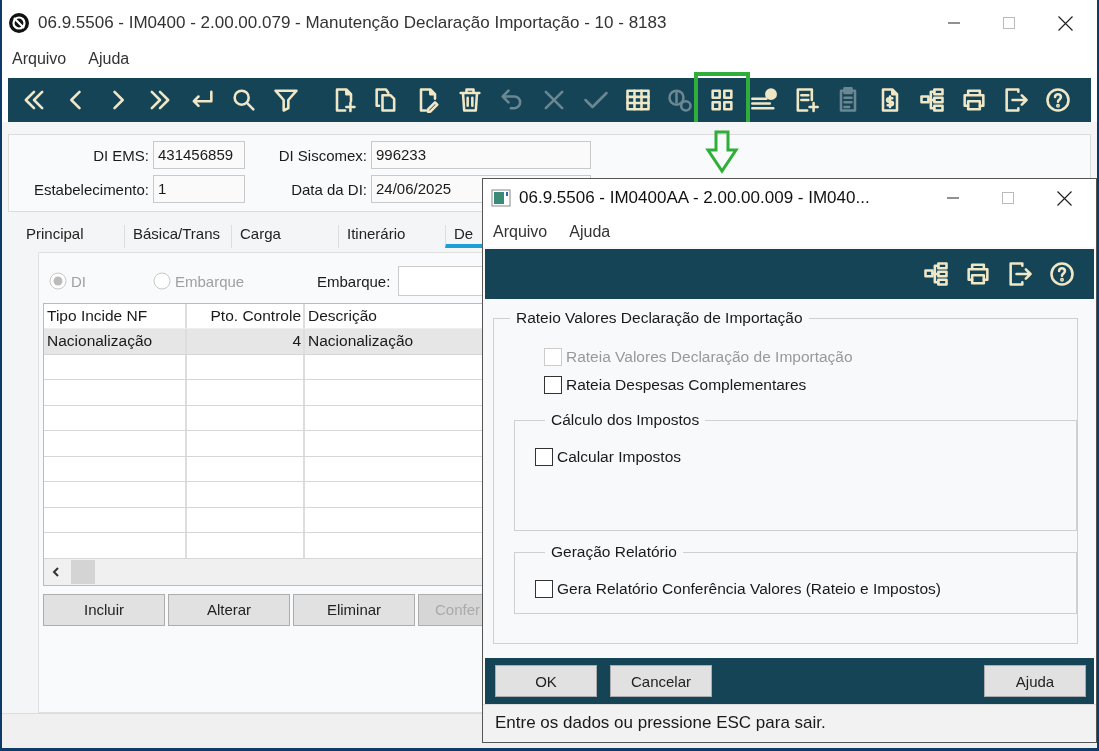 The image size is (1099, 751). Describe the element at coordinates (722, 100) in the screenshot. I see `four-squares-icon` at that location.